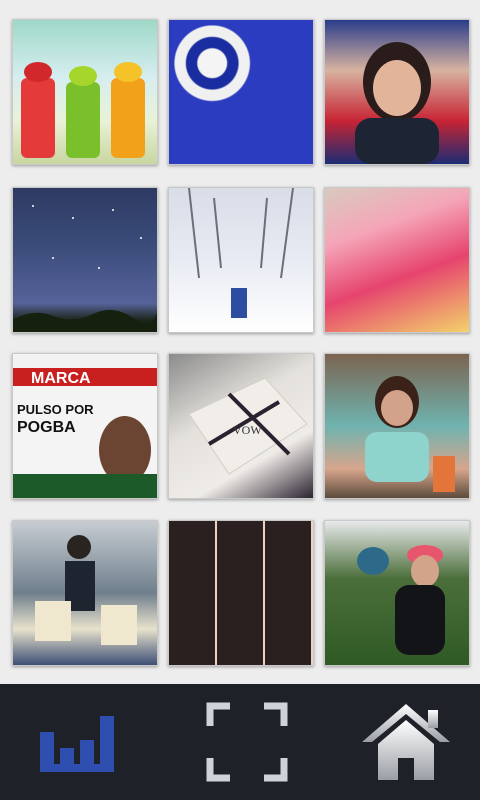 The width and height of the screenshot is (480, 800). What do you see at coordinates (85, 268) in the screenshot?
I see `night-sky-artwork` at bounding box center [85, 268].